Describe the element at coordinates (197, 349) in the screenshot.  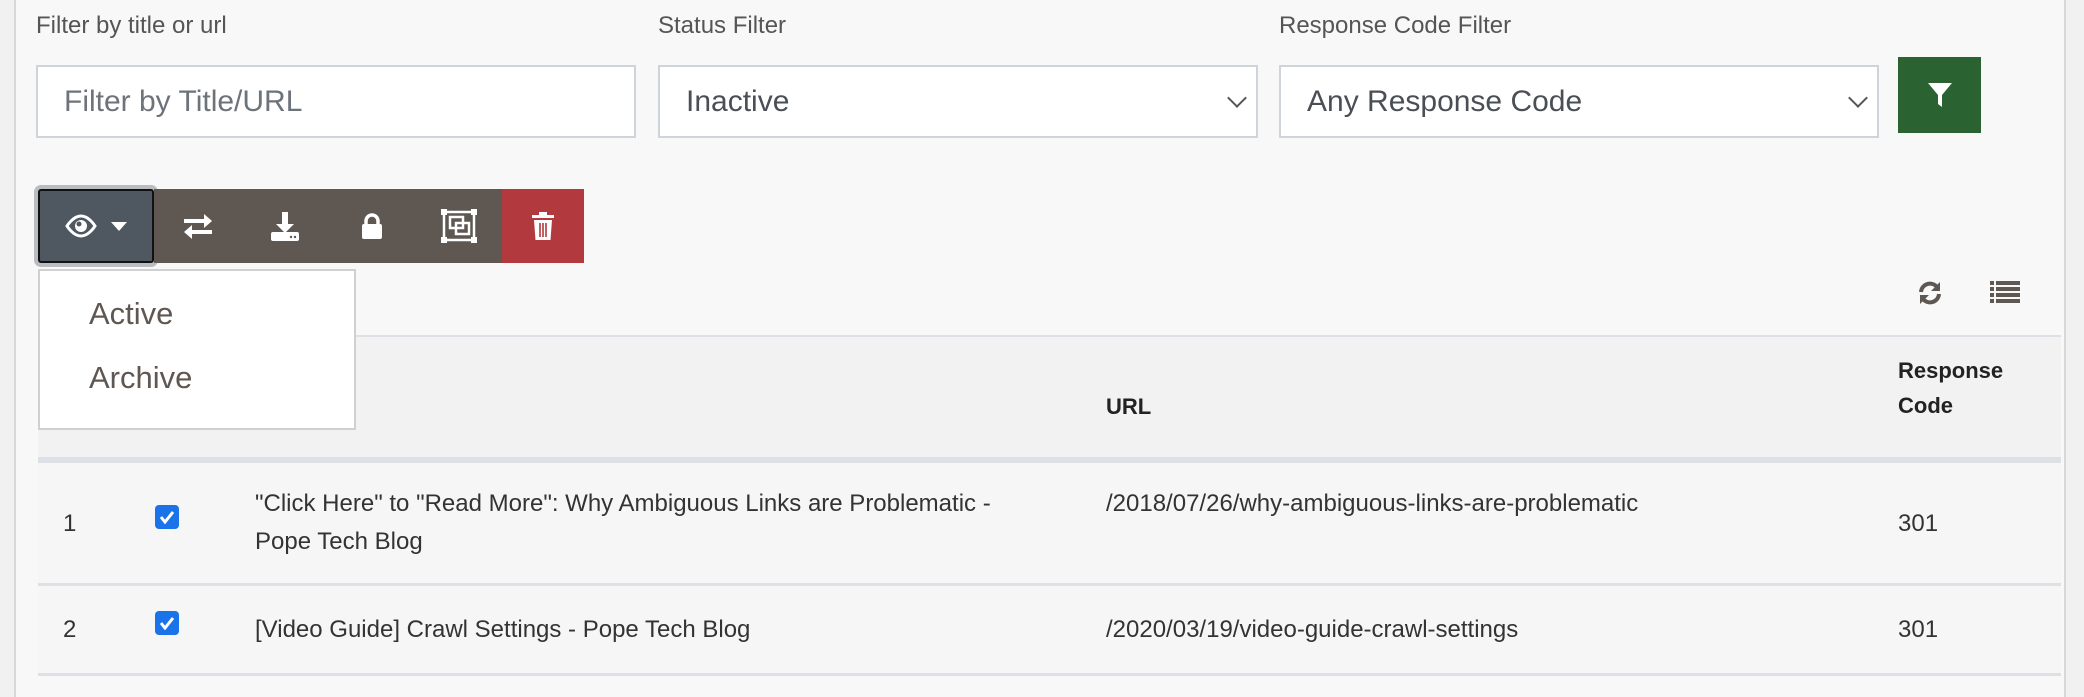
I see `status-dropdown-menu: Active Archive` at that location.